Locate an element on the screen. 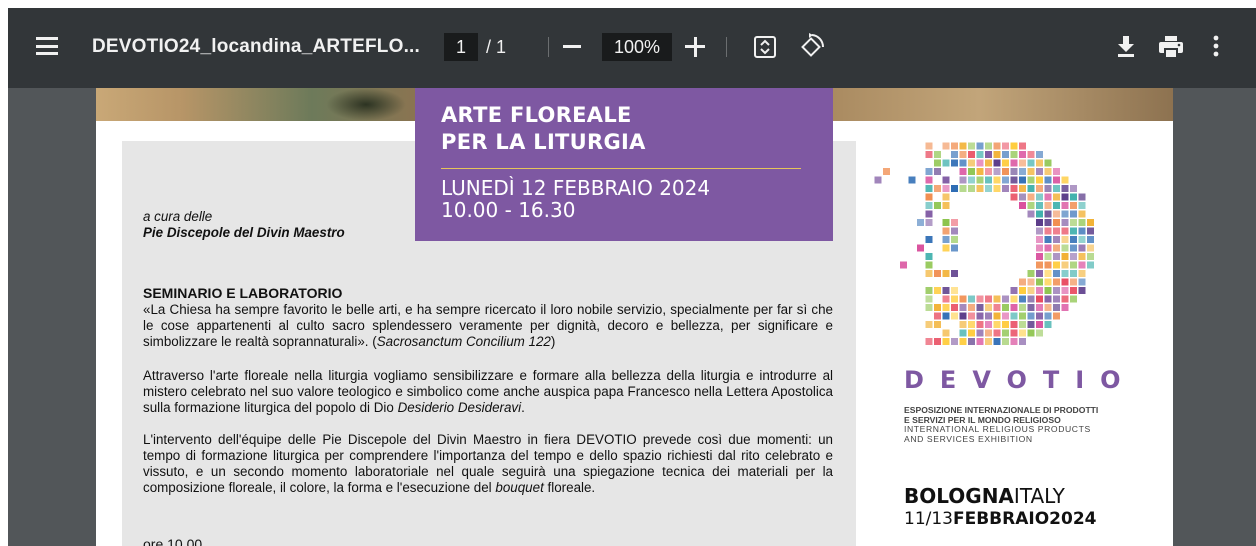 The image size is (1256, 546). rotate-icon is located at coordinates (811, 47).